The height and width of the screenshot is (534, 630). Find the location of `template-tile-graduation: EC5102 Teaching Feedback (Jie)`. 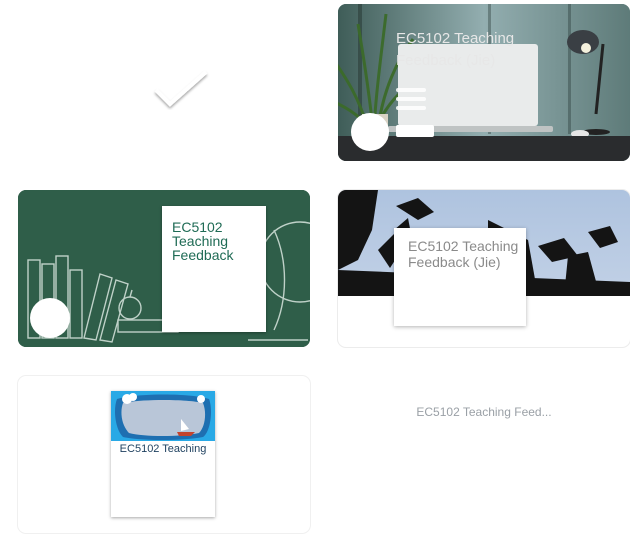

template-tile-graduation: EC5102 Teaching Feedback (Jie) is located at coordinates (484, 268).